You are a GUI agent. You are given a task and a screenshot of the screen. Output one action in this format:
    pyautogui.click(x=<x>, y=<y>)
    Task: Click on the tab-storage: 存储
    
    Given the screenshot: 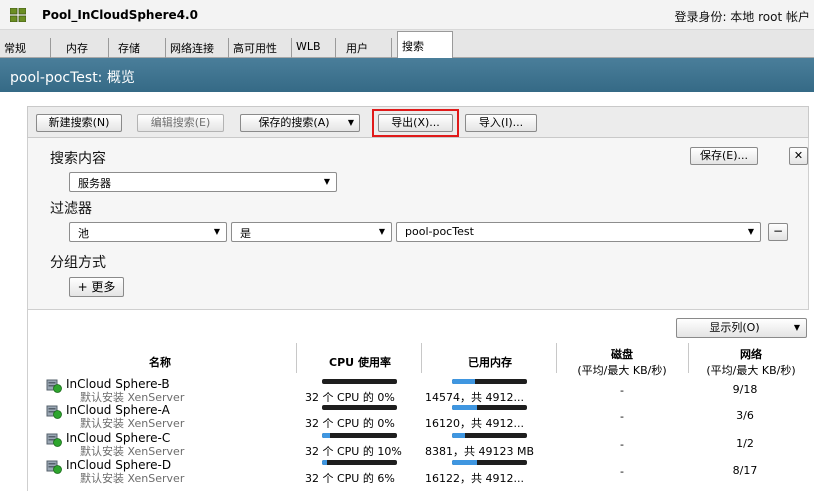 What is the action you would take?
    pyautogui.click(x=140, y=48)
    